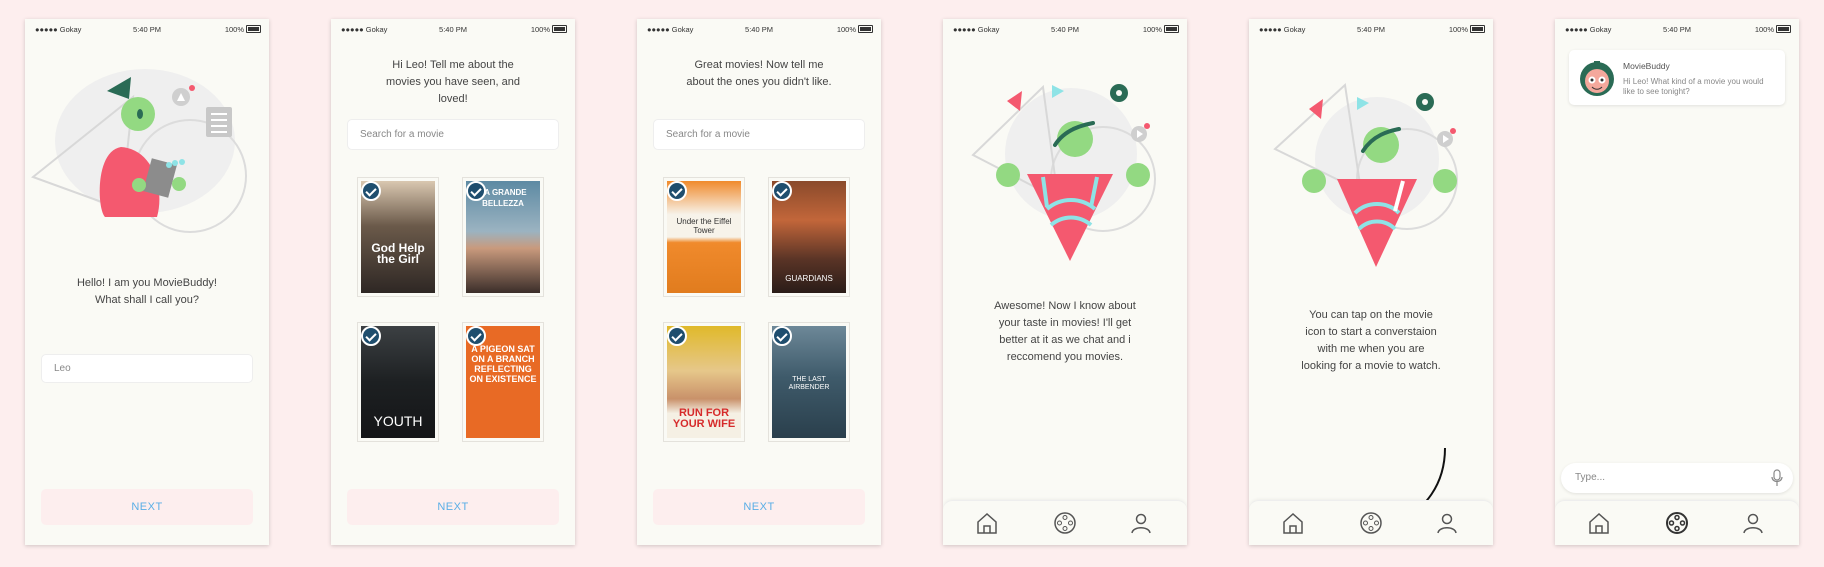  Describe the element at coordinates (1065, 306) in the screenshot. I see `message-line: Awesome! Now I know about` at that location.